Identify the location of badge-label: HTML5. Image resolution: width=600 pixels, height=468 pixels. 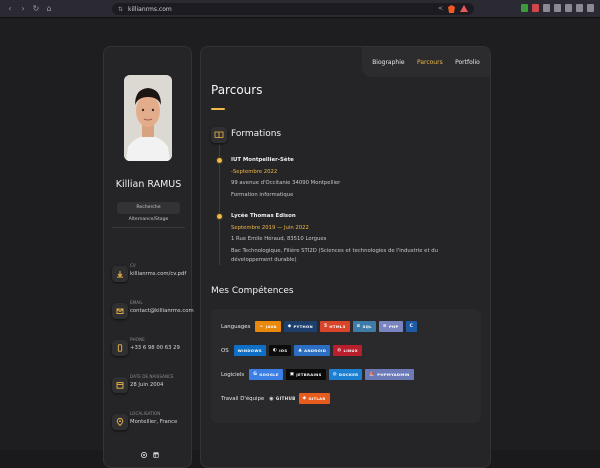
(337, 326).